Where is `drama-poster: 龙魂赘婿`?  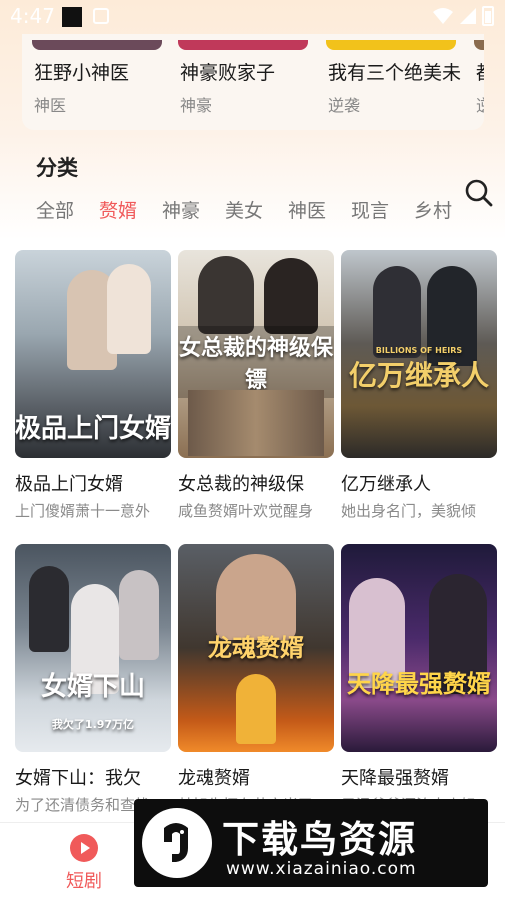
drama-poster: 龙魂赘婿 is located at coordinates (256, 648).